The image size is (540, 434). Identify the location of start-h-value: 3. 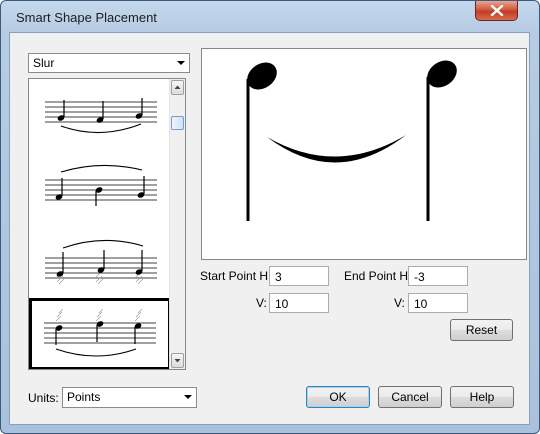
(278, 277).